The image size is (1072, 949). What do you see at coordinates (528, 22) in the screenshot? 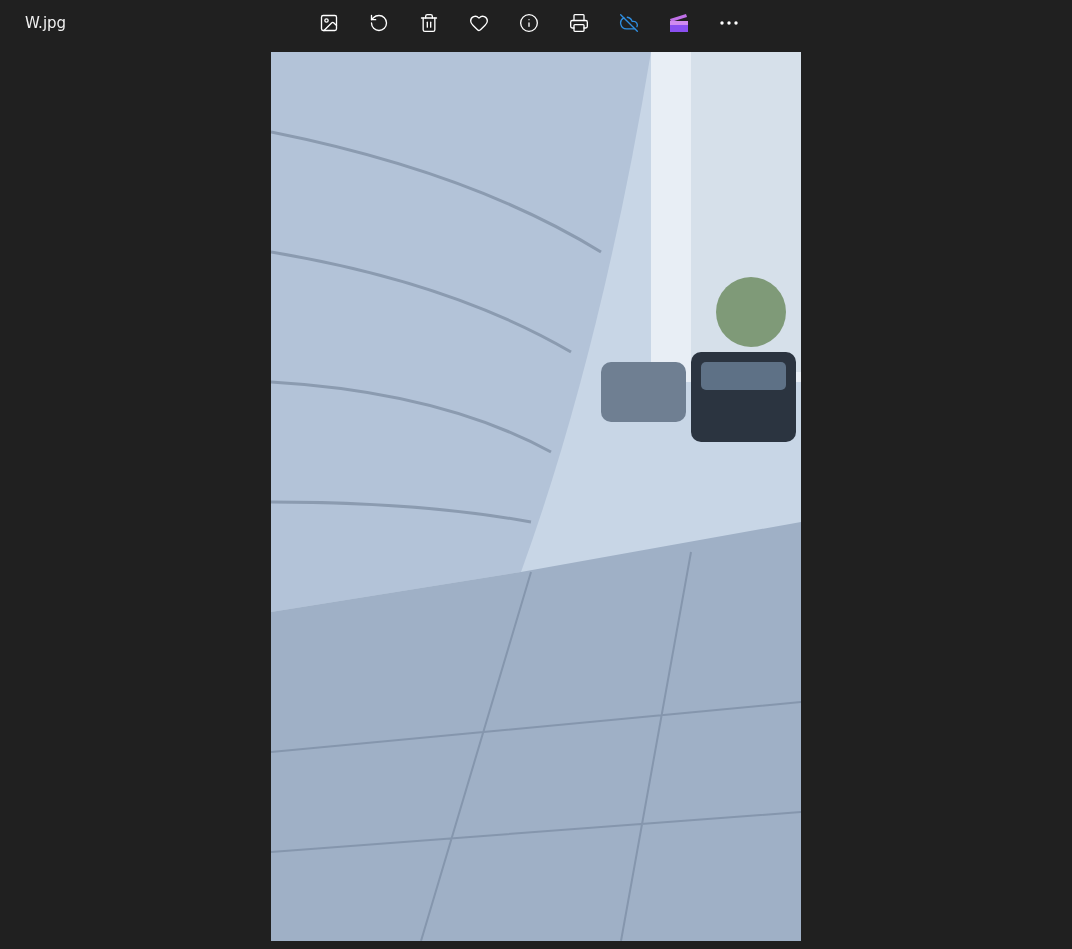
I see `info-icon` at bounding box center [528, 22].